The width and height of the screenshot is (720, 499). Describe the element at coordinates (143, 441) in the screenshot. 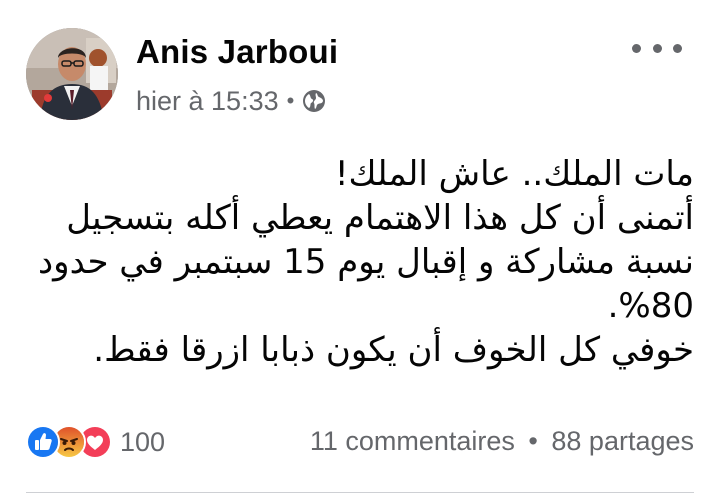

I see `reaction-count: 100` at that location.